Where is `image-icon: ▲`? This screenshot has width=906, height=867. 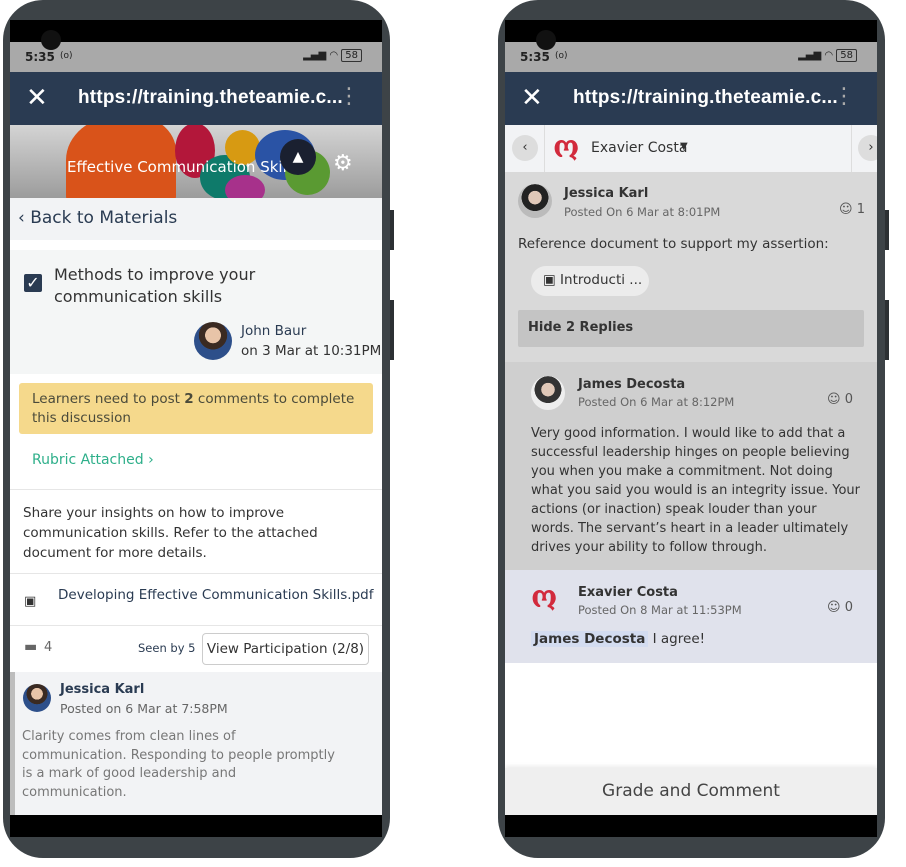
image-icon: ▲ is located at coordinates (298, 157).